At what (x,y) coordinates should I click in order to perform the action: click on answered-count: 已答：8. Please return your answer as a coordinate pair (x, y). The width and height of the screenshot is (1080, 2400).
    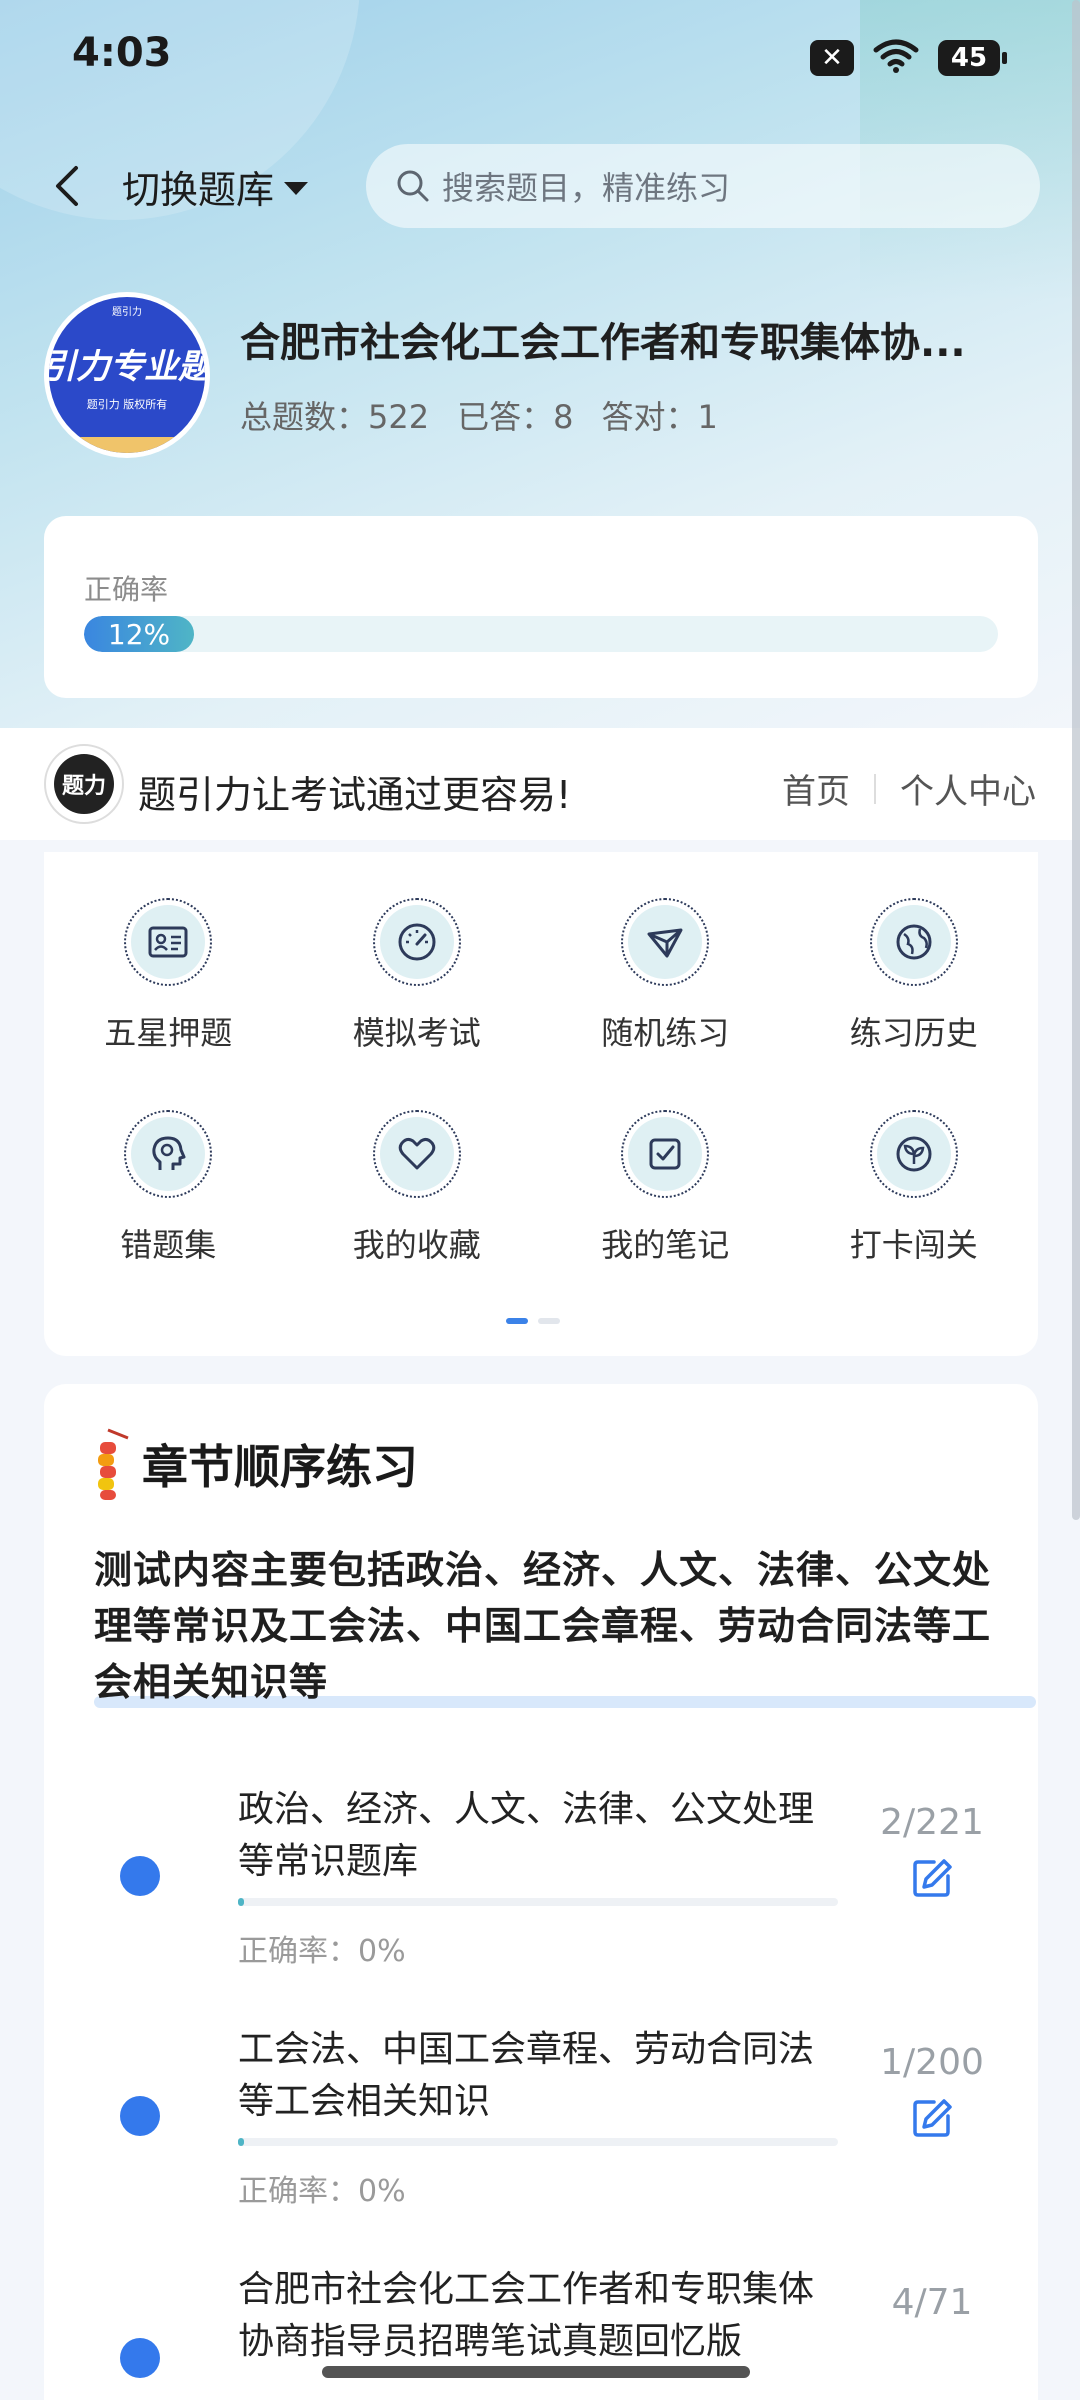
    Looking at the image, I should click on (515, 417).